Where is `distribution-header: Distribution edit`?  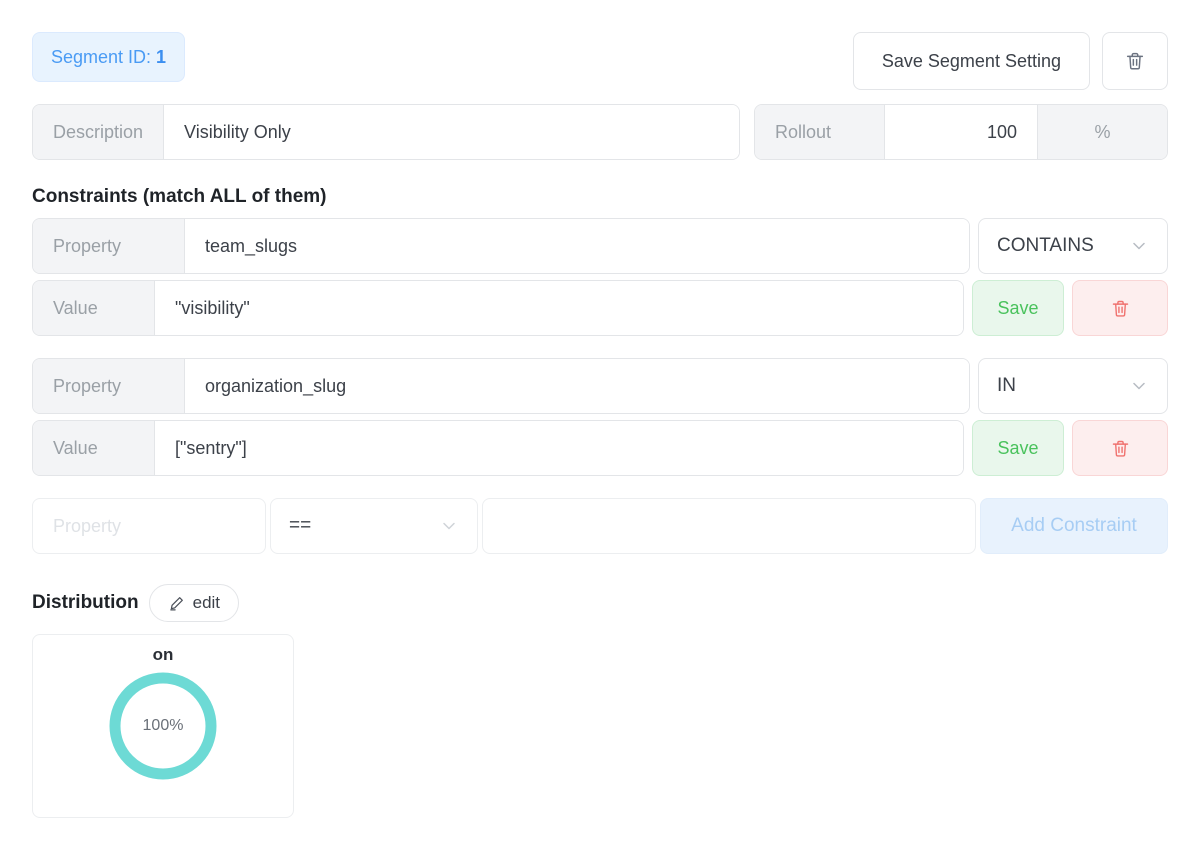 distribution-header: Distribution edit is located at coordinates (600, 603).